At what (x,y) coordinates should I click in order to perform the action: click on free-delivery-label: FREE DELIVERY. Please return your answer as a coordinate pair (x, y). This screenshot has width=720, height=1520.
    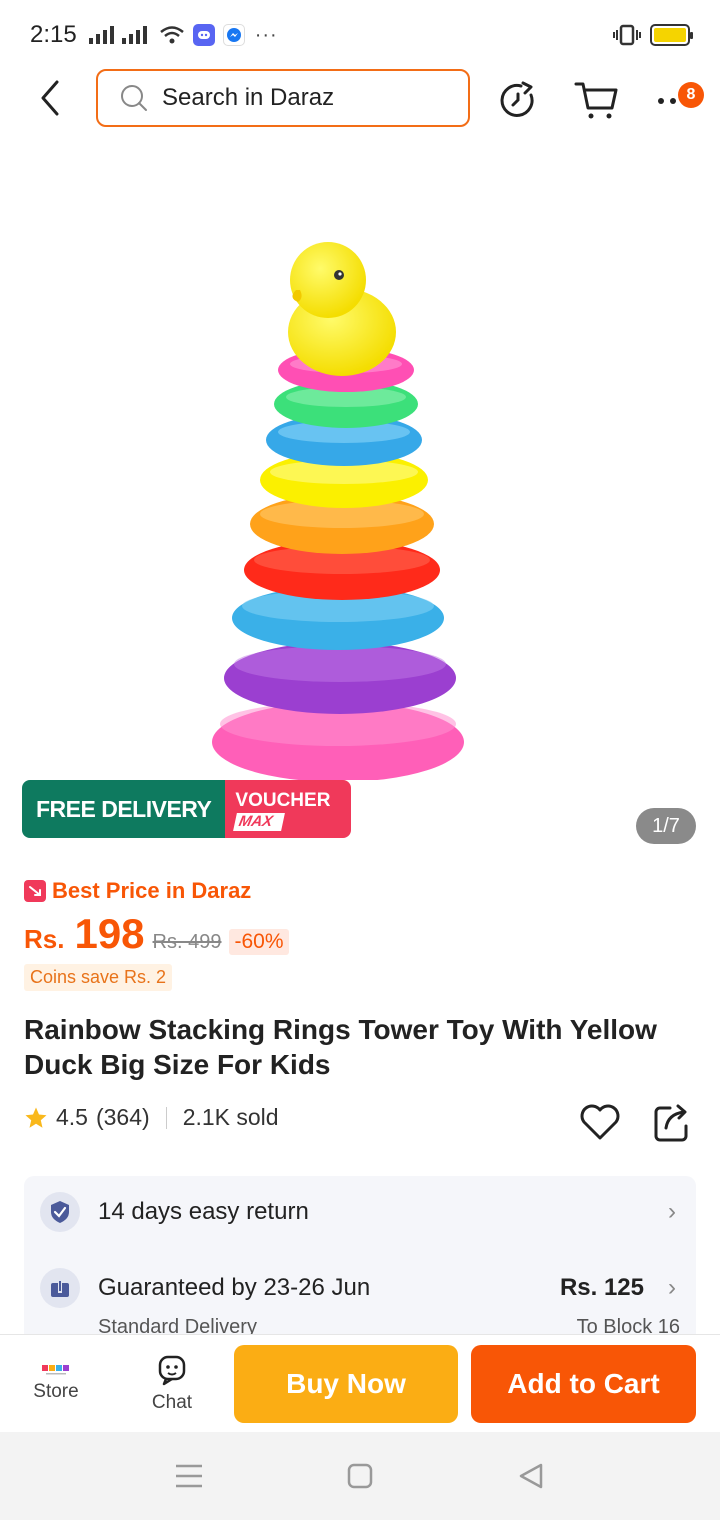
    Looking at the image, I should click on (124, 809).